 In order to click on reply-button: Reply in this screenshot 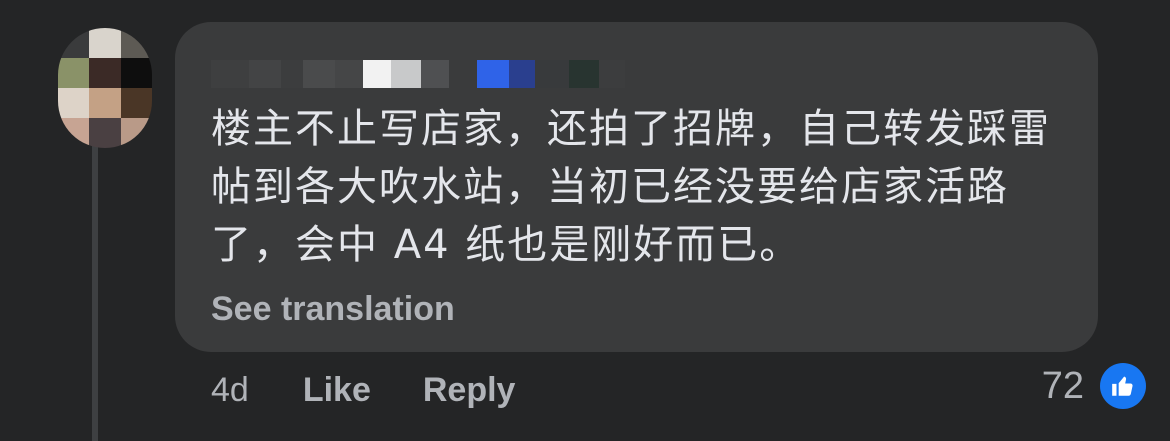, I will do `click(469, 390)`.